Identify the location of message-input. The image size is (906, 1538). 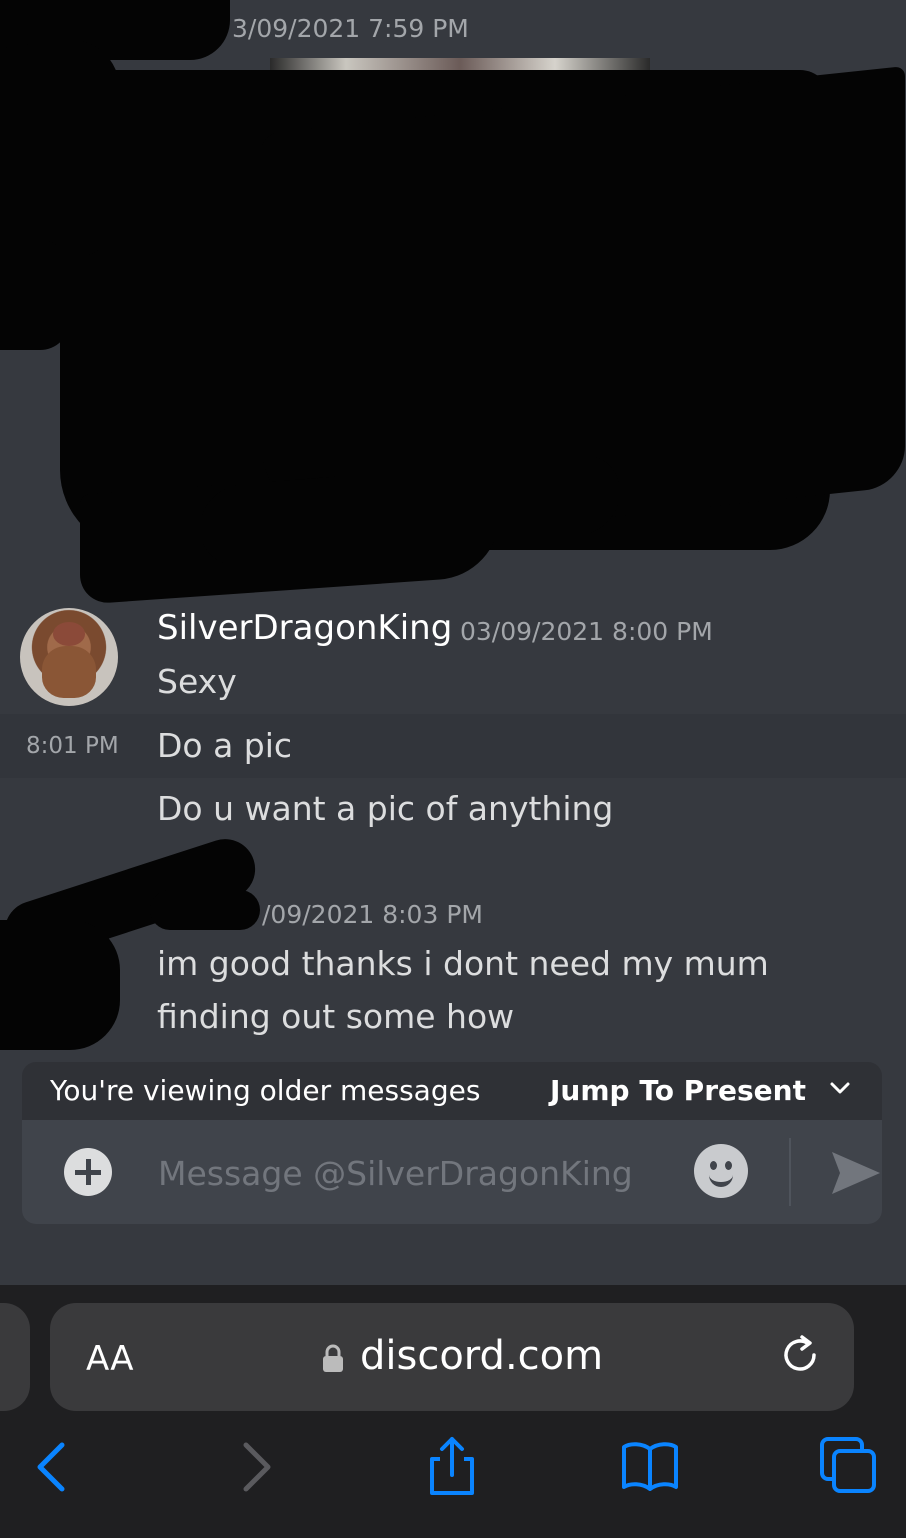
(418, 1173).